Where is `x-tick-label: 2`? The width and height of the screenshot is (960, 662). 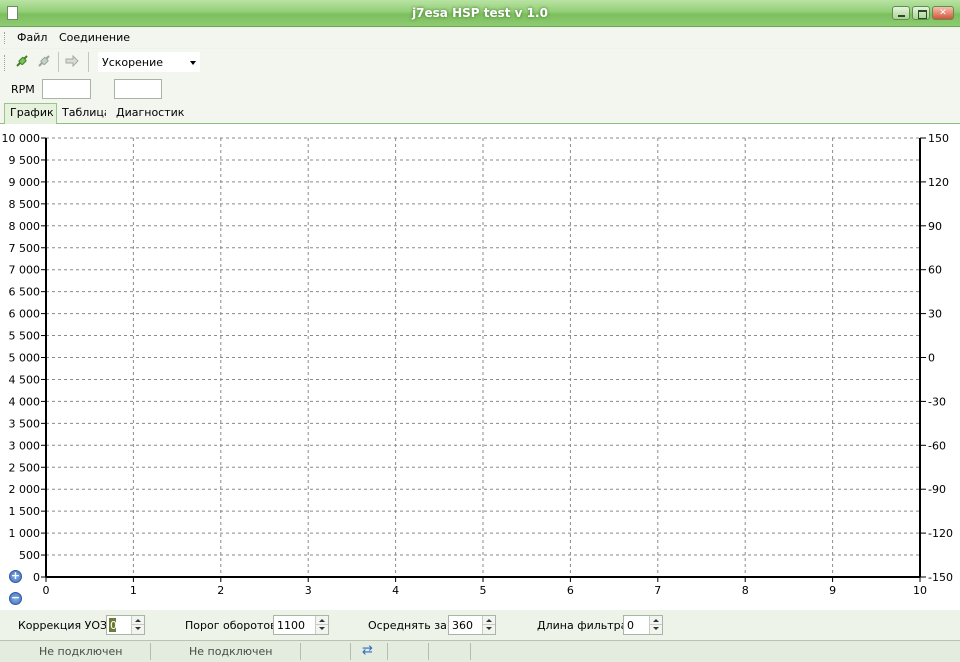
x-tick-label: 2 is located at coordinates (220, 590).